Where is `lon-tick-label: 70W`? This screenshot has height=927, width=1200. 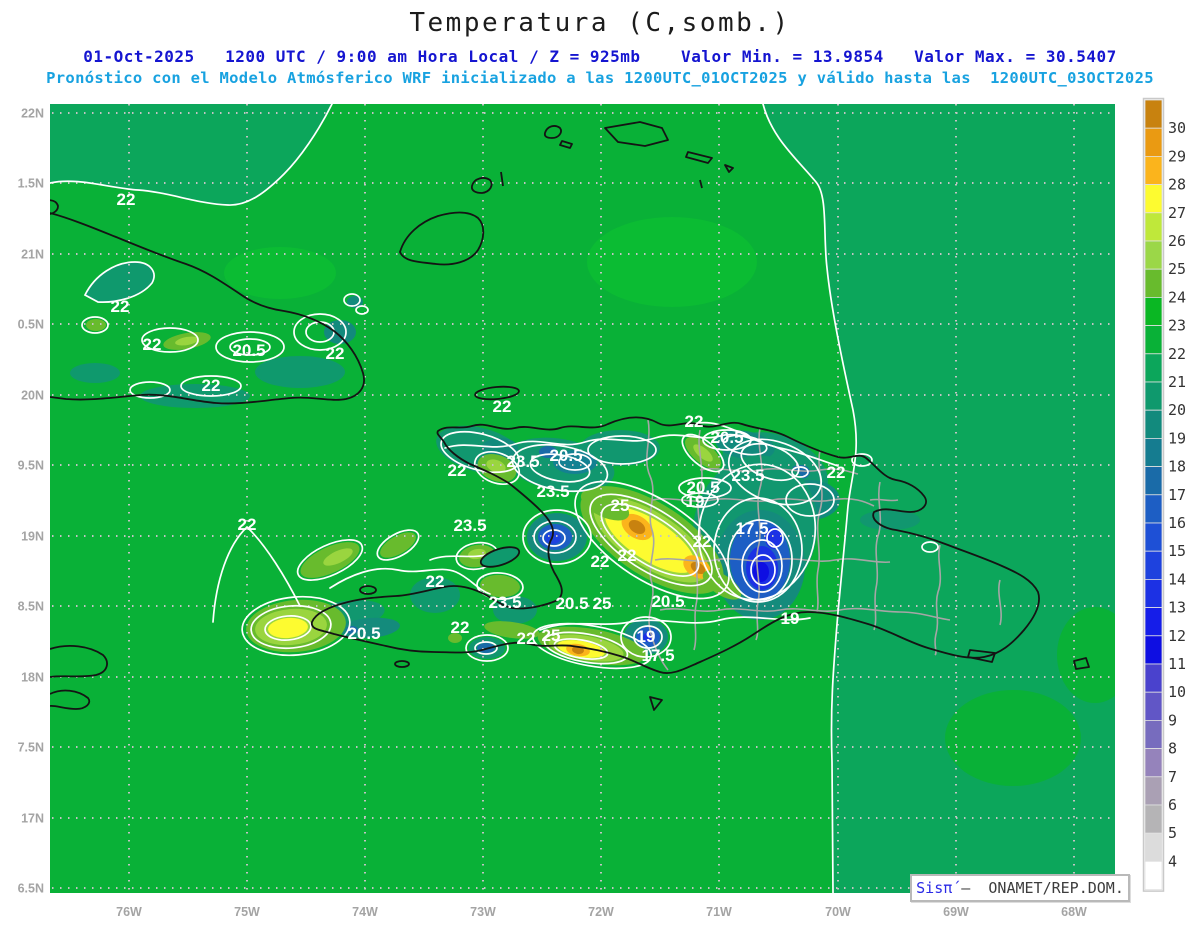 lon-tick-label: 70W is located at coordinates (838, 912).